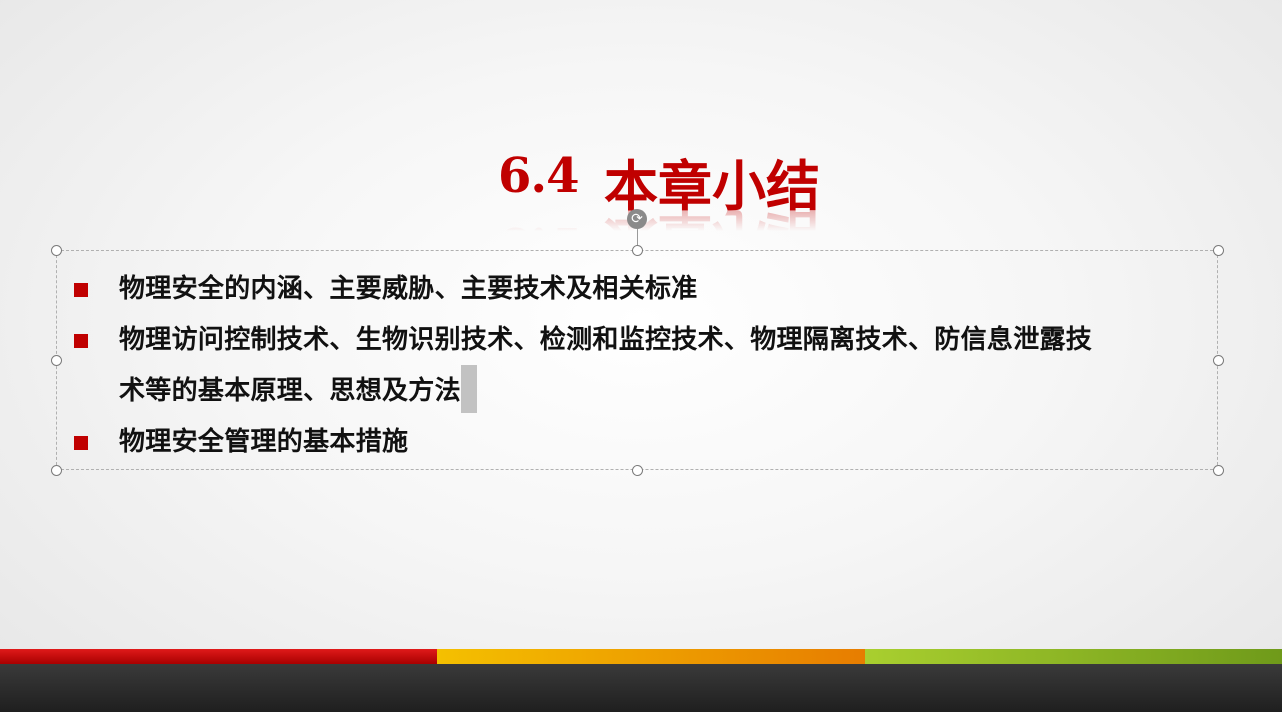 The height and width of the screenshot is (712, 1282). Describe the element at coordinates (637, 250) in the screenshot. I see `resize-handle-top` at that location.